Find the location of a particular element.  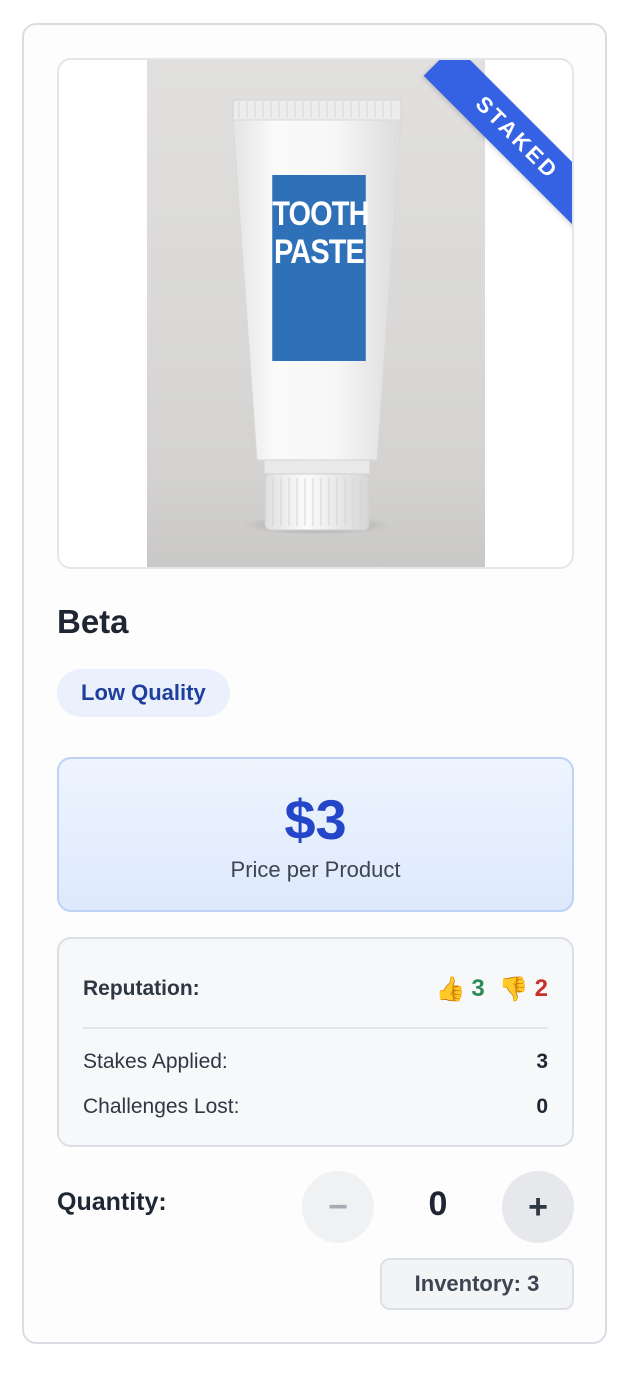

thumbs-down-icon: 👎 is located at coordinates (513, 989).